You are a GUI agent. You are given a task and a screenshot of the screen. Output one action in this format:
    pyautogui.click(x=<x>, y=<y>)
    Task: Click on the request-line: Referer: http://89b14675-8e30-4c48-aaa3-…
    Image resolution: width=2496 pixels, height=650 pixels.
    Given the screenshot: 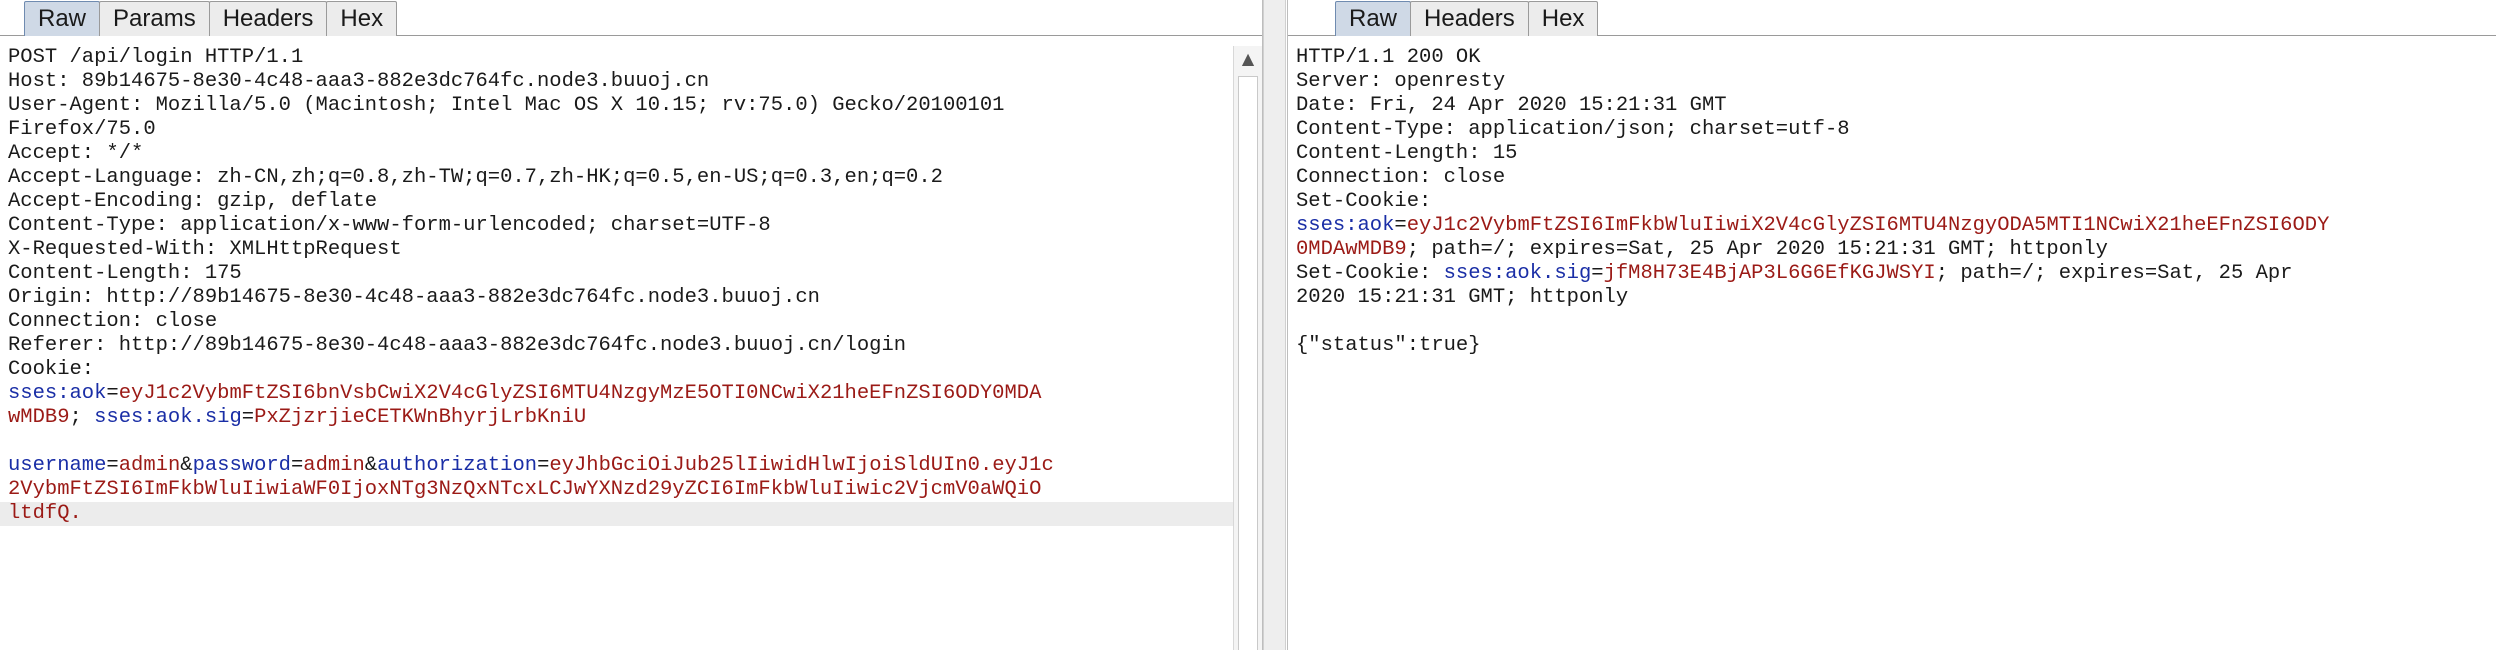 What is the action you would take?
    pyautogui.click(x=457, y=345)
    